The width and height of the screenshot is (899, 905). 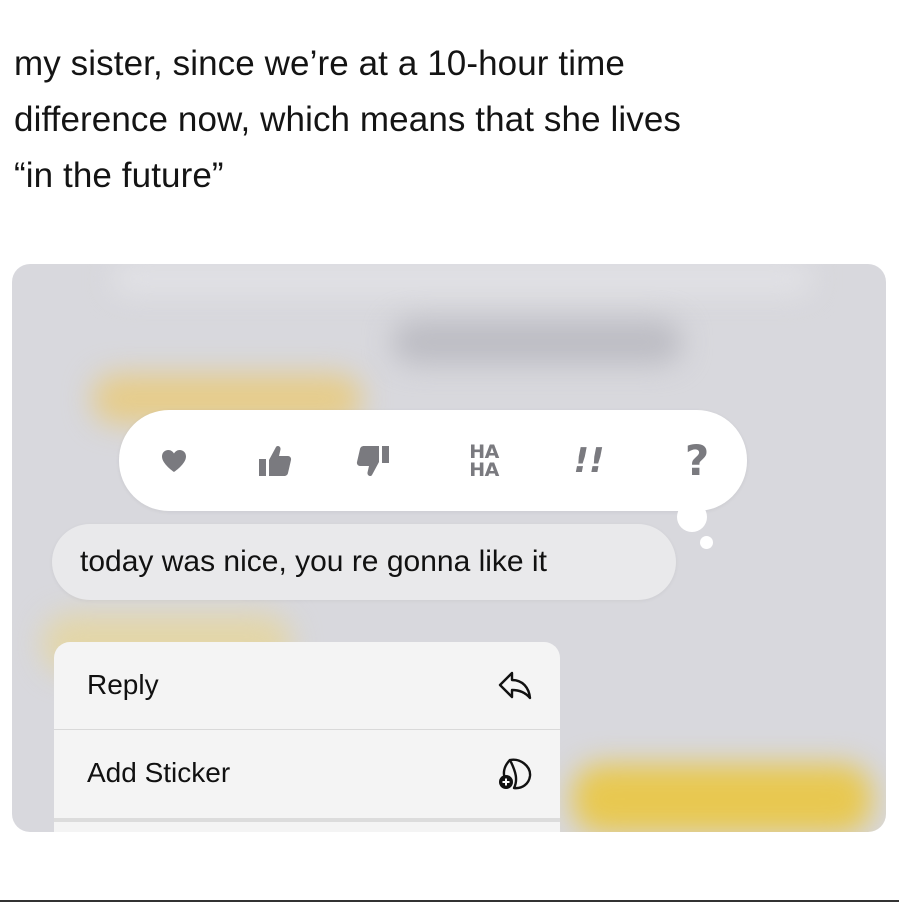 I want to click on context-menu: Reply Add Sticker, so click(x=307, y=737).